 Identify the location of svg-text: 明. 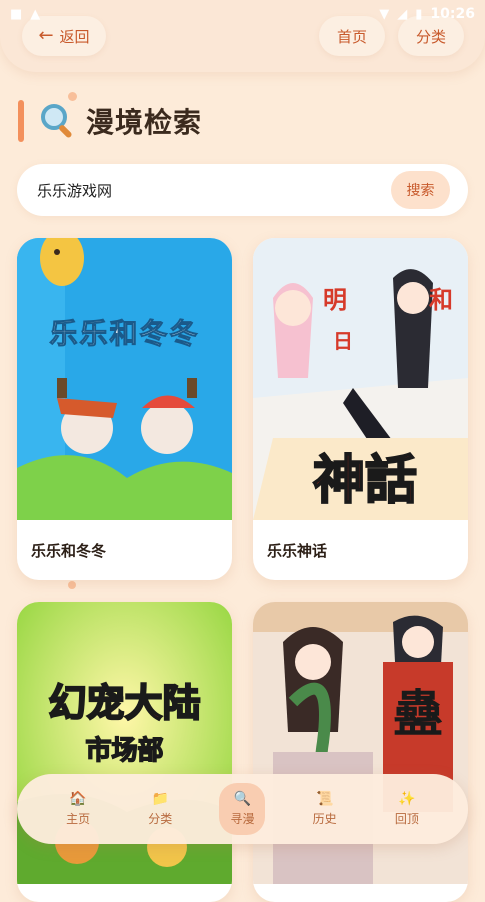
(335, 299).